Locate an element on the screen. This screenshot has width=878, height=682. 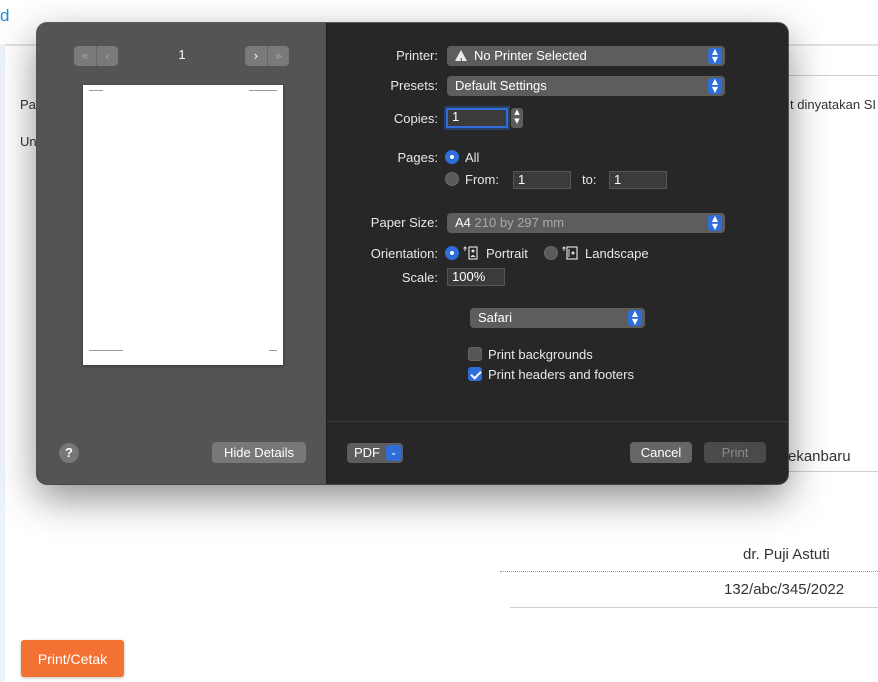
print-backgrounds-checkbox is located at coordinates (475, 354).